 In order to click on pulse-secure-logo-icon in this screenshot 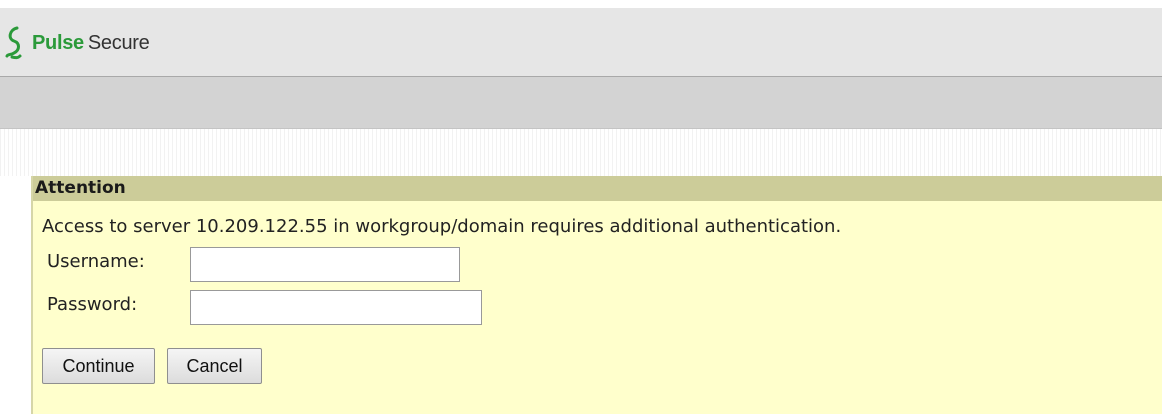, I will do `click(13, 43)`.